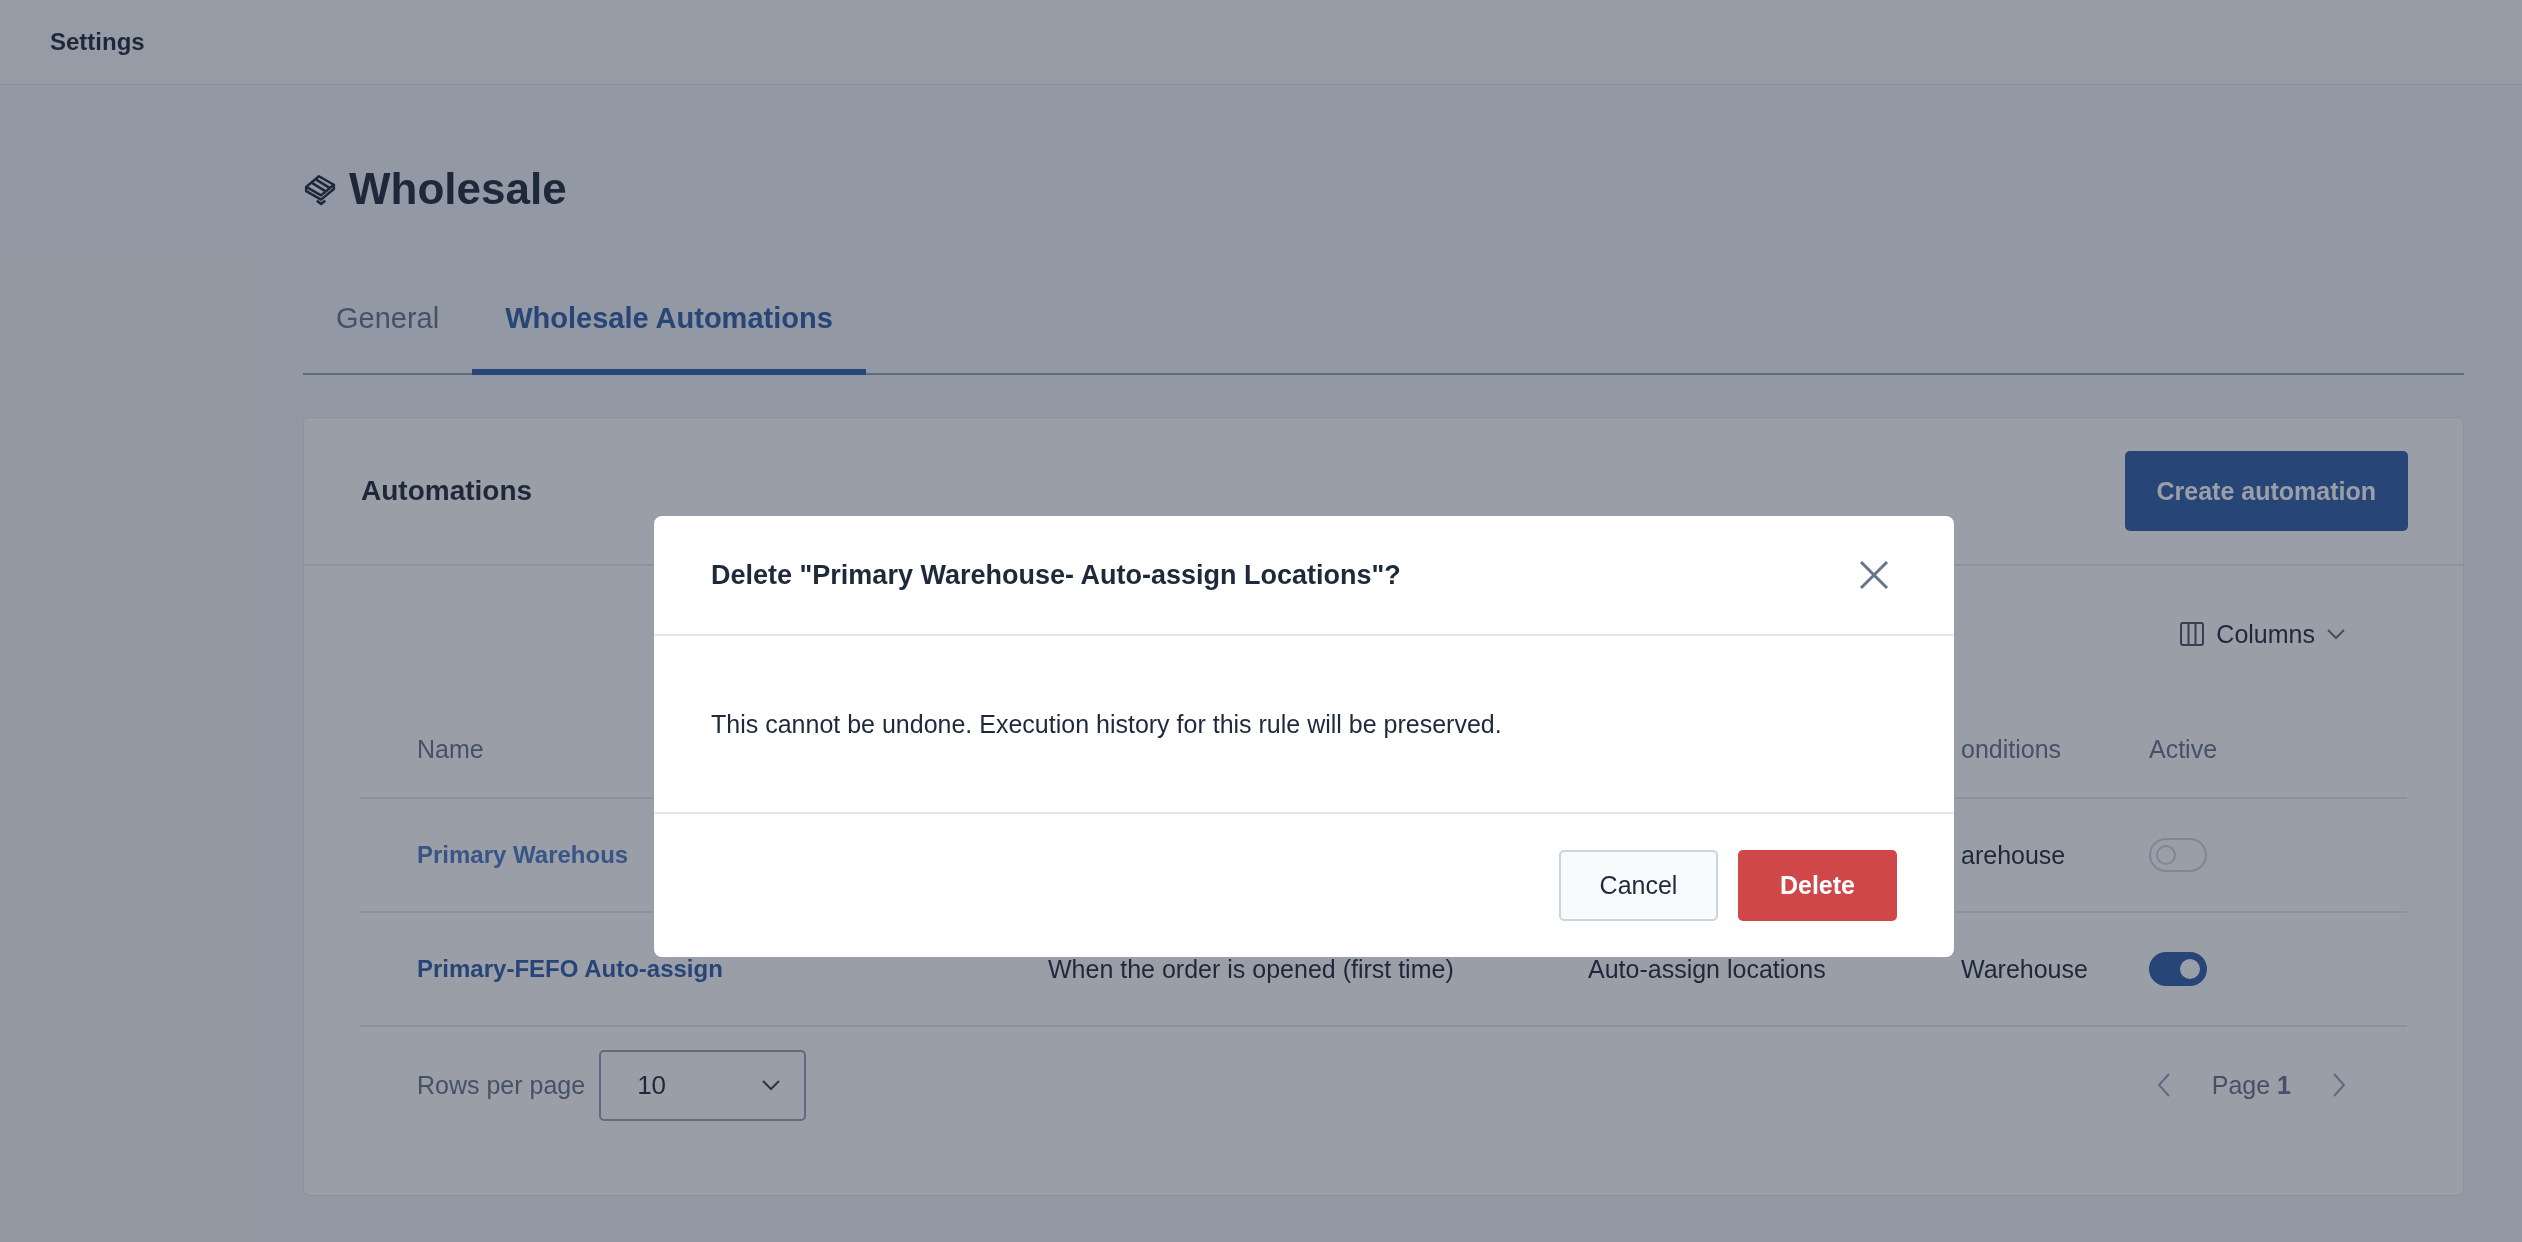 The width and height of the screenshot is (2522, 1242). Describe the element at coordinates (458, 189) in the screenshot. I see `page-title: Wholesale` at that location.